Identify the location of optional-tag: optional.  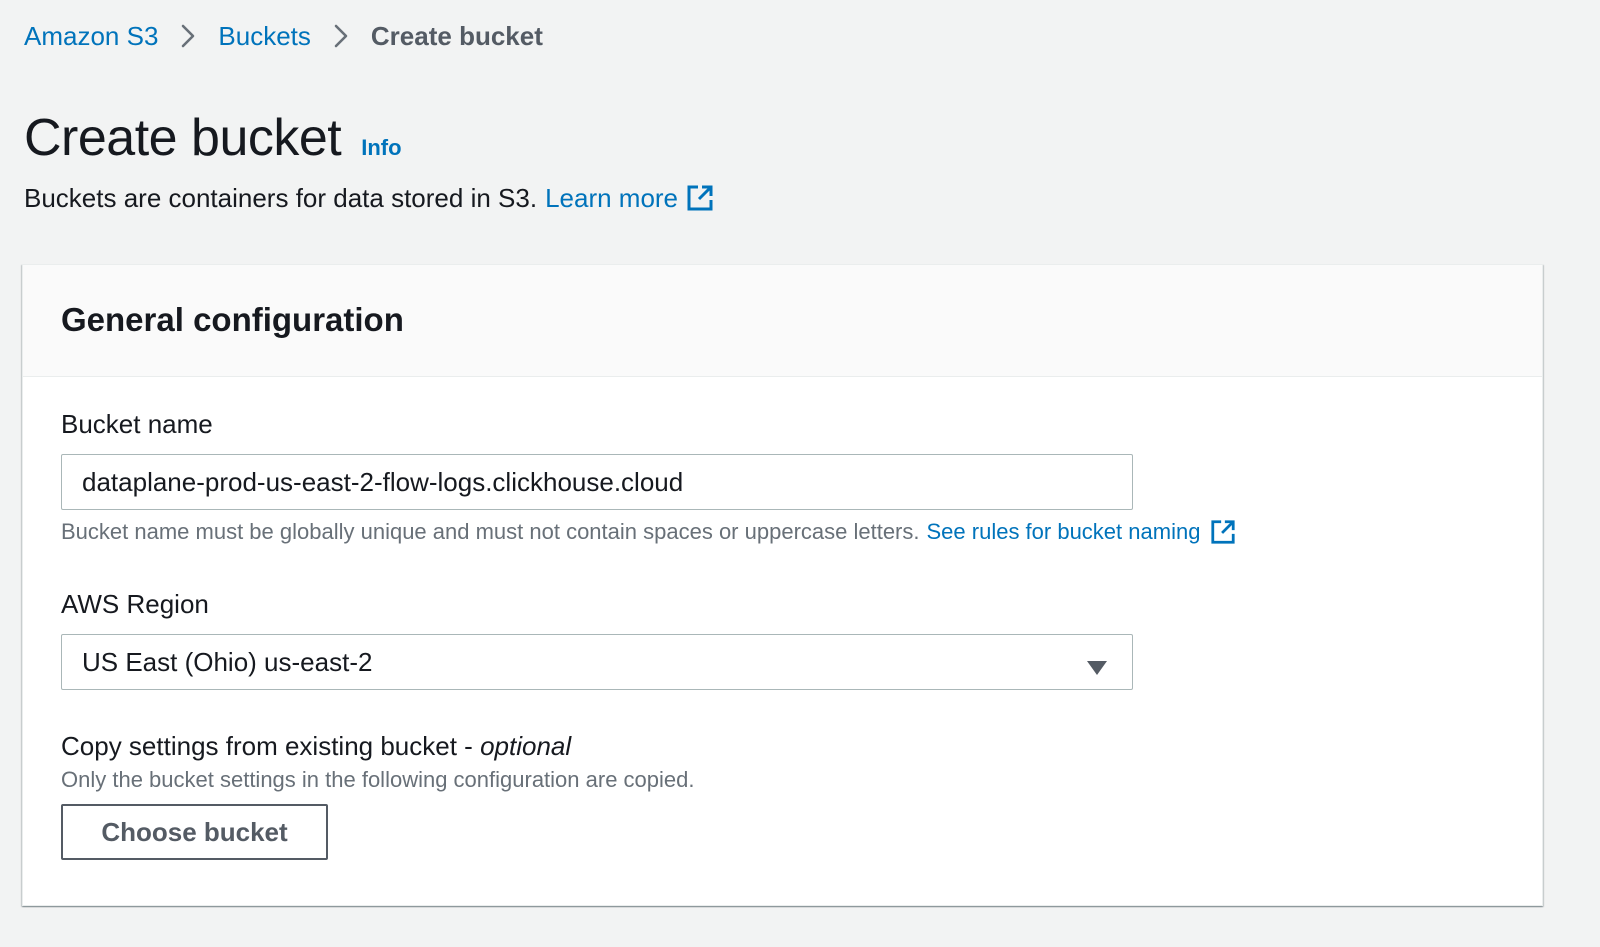
(526, 746).